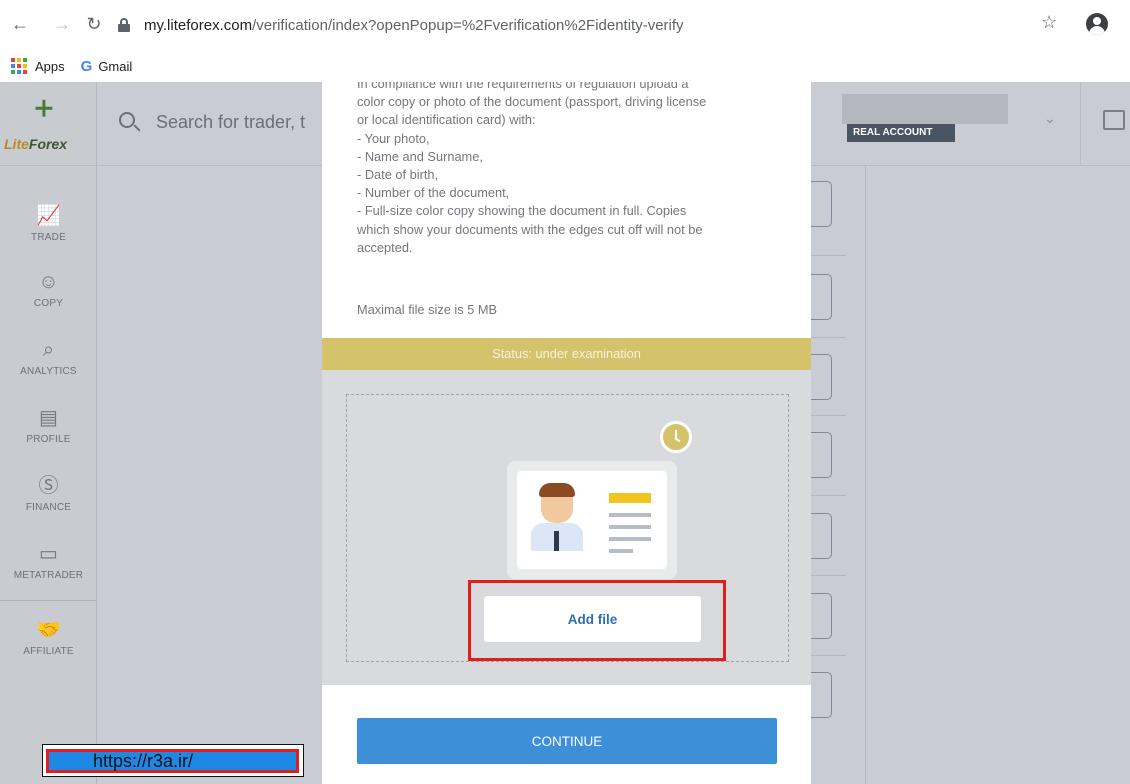 The image size is (1130, 784). What do you see at coordinates (676, 437) in the screenshot?
I see `clock-icon` at bounding box center [676, 437].